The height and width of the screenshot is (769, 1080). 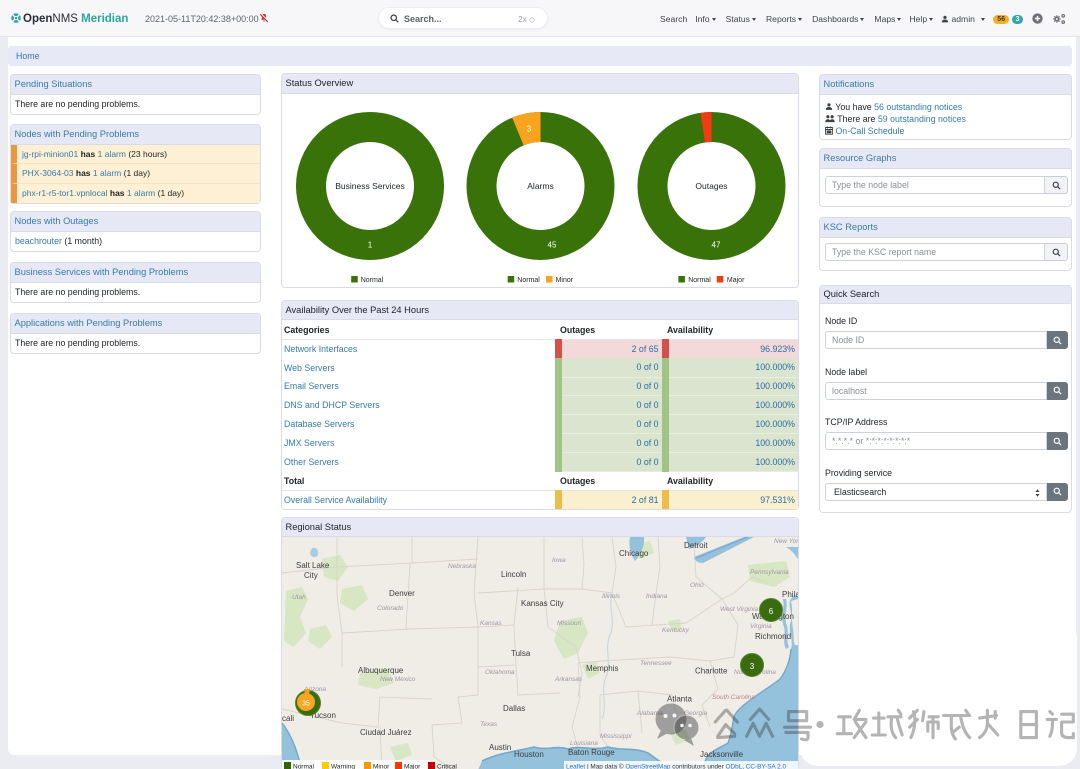 I want to click on svg-text: Ohio, so click(x=697, y=585).